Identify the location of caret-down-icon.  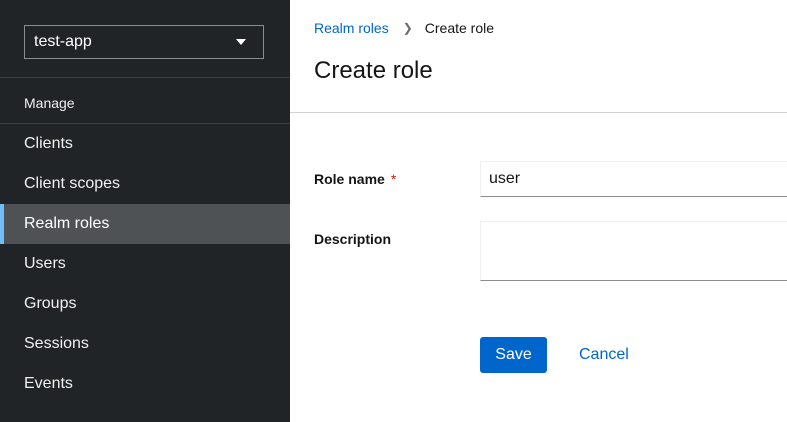
(241, 42).